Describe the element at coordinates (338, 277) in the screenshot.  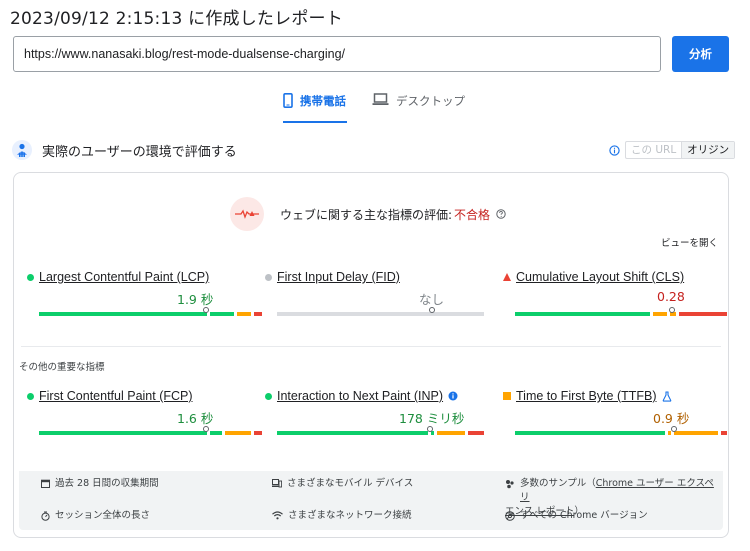
I see `metric-fid-name: First Input Delay (FID)` at that location.